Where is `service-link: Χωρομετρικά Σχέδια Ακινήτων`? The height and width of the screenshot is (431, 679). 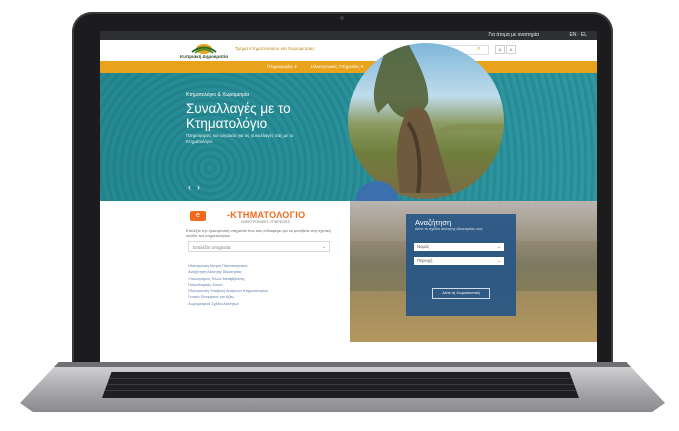 service-link: Χωρομετρικά Σχέδια Ακινήτων is located at coordinates (263, 304).